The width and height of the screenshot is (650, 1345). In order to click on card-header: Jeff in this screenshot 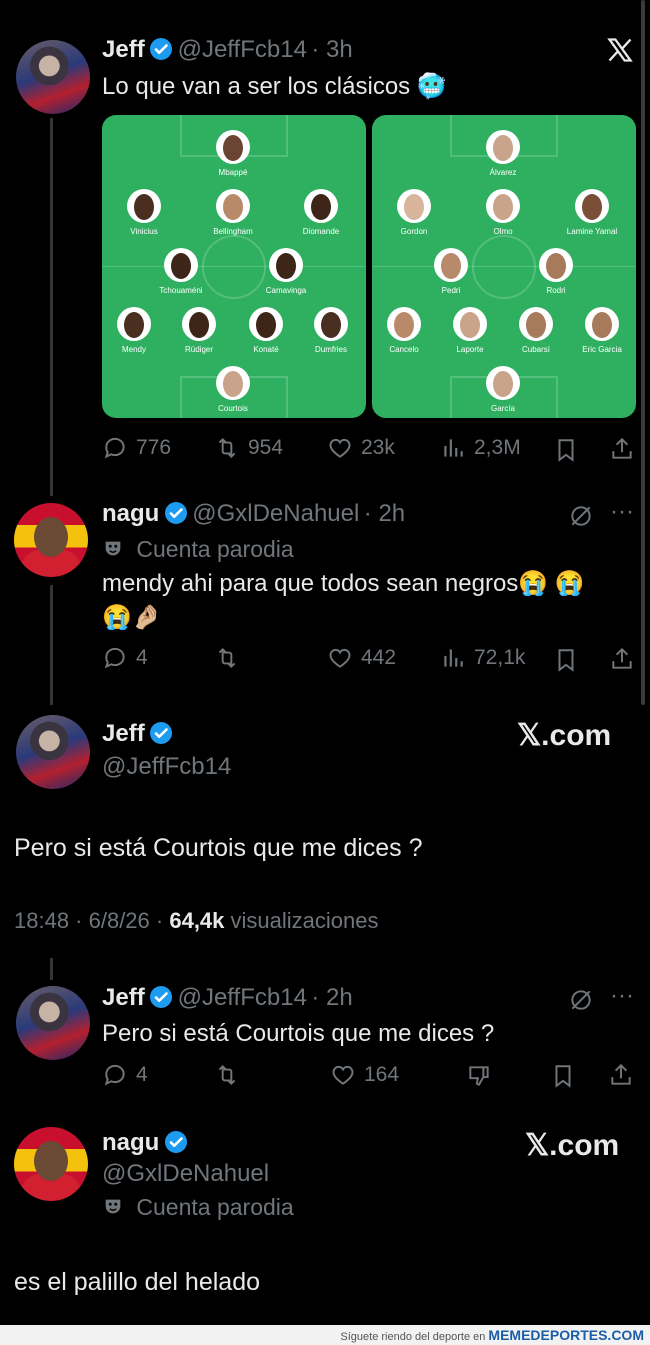, I will do `click(137, 734)`.